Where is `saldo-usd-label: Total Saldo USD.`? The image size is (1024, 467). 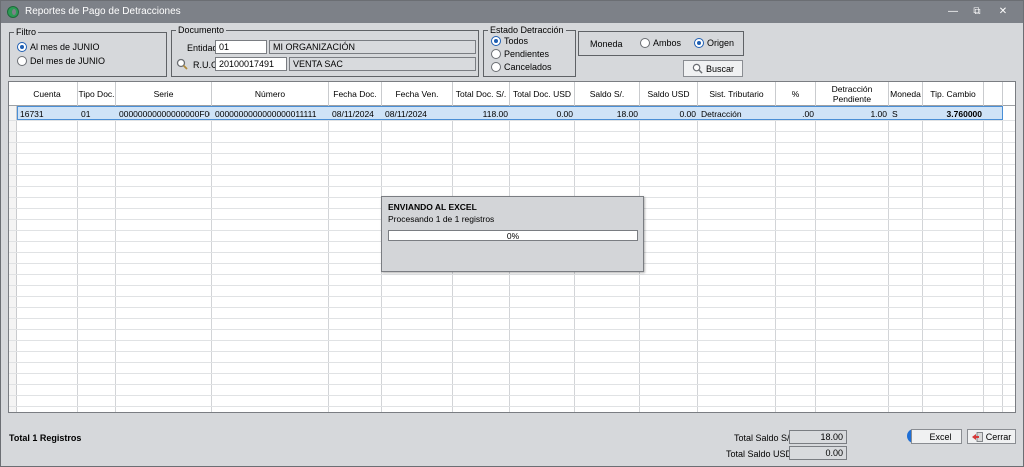
saldo-usd-label: Total Saldo USD. is located at coordinates (760, 454).